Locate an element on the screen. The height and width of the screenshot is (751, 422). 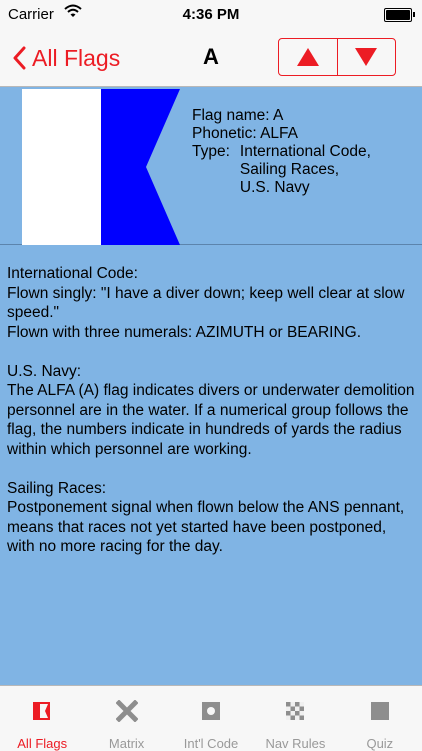
square-dot-icon is located at coordinates (211, 711).